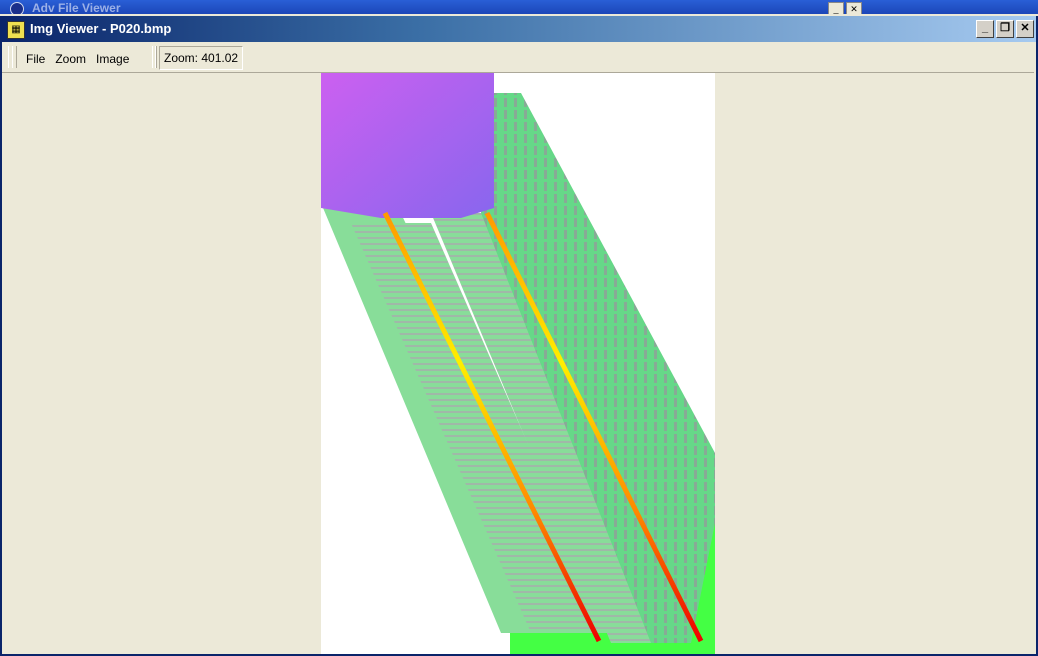 The image size is (1038, 656). I want to click on restore-button: ❐, so click(1005, 29).